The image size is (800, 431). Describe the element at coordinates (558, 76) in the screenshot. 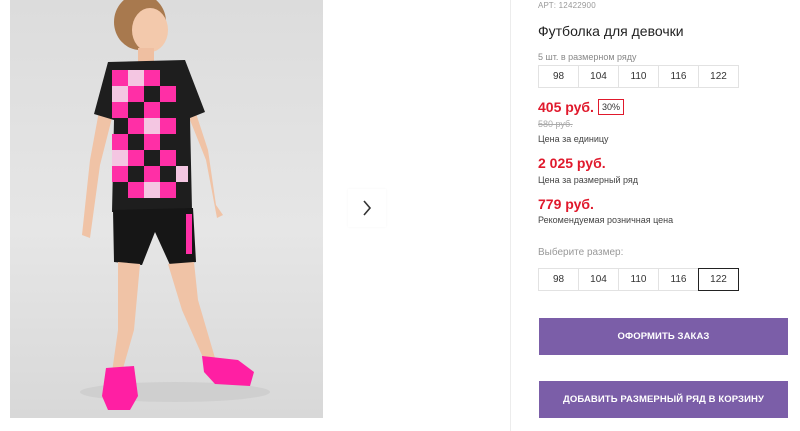

I see `set-size-cell: 98` at that location.